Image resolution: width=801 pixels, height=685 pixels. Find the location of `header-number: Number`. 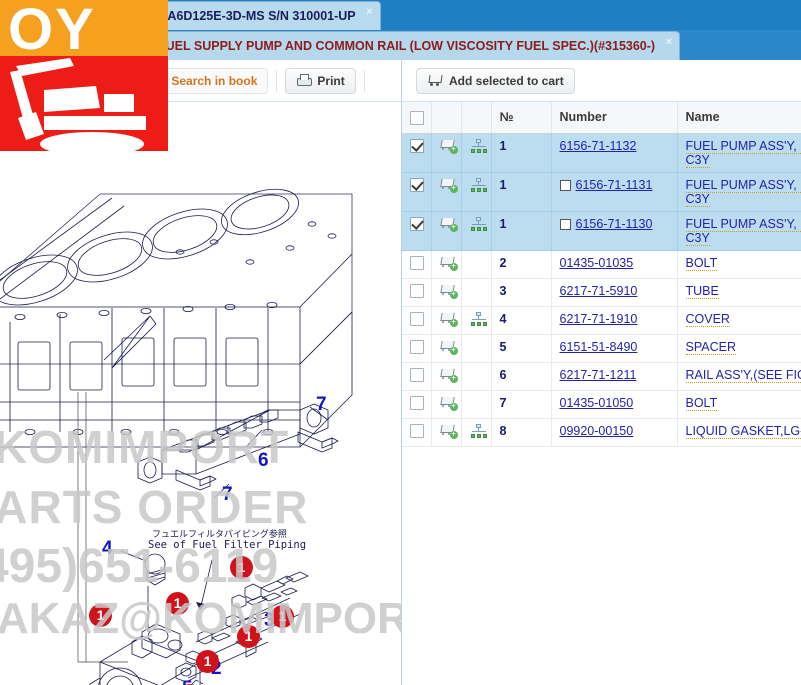

header-number: Number is located at coordinates (614, 118).